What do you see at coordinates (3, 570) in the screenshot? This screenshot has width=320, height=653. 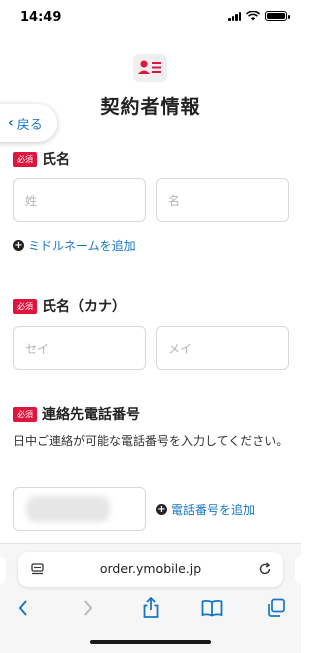 I see `previous-tab-edge` at bounding box center [3, 570].